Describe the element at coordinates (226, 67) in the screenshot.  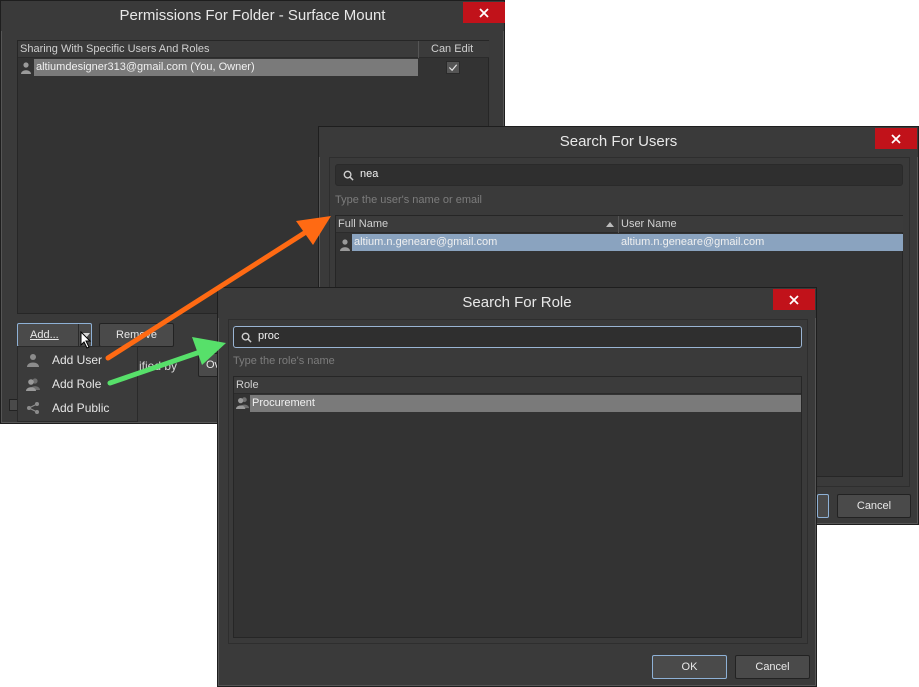
I see `share-user-cell: altiumdesigner313@gmail.com (You, Owner)` at that location.